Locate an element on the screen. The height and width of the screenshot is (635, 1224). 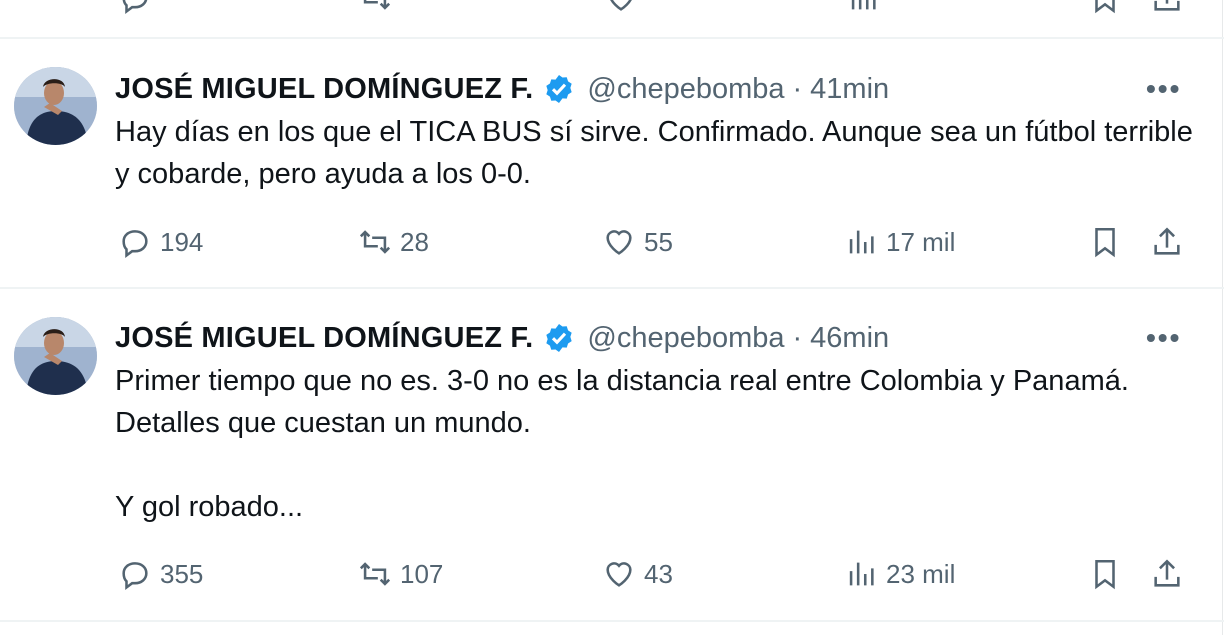
reply-button is located at coordinates (139, 9).